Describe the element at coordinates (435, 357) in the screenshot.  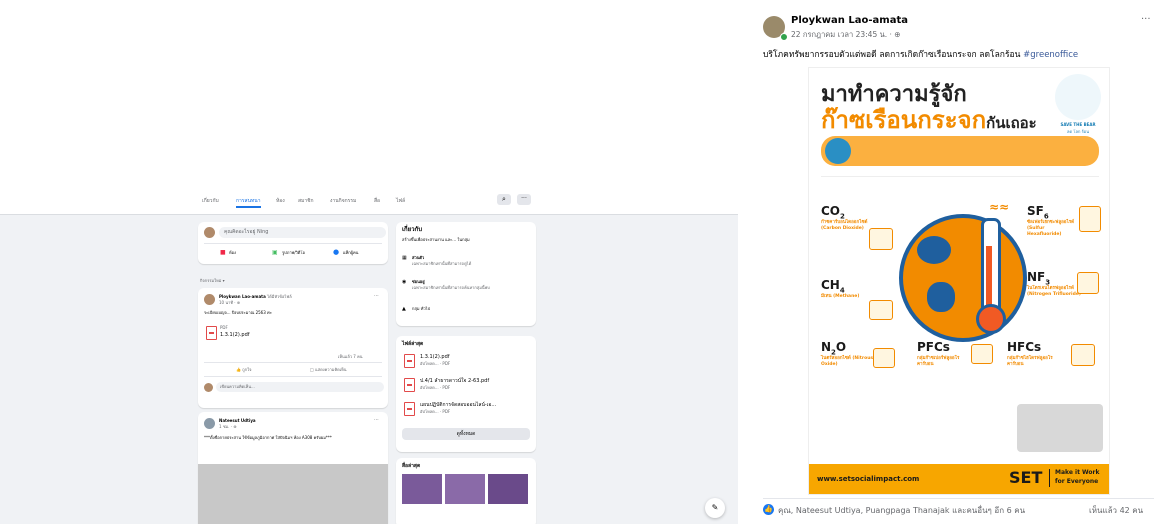
I see `file-link: 1.3.1(2).pdf` at that location.